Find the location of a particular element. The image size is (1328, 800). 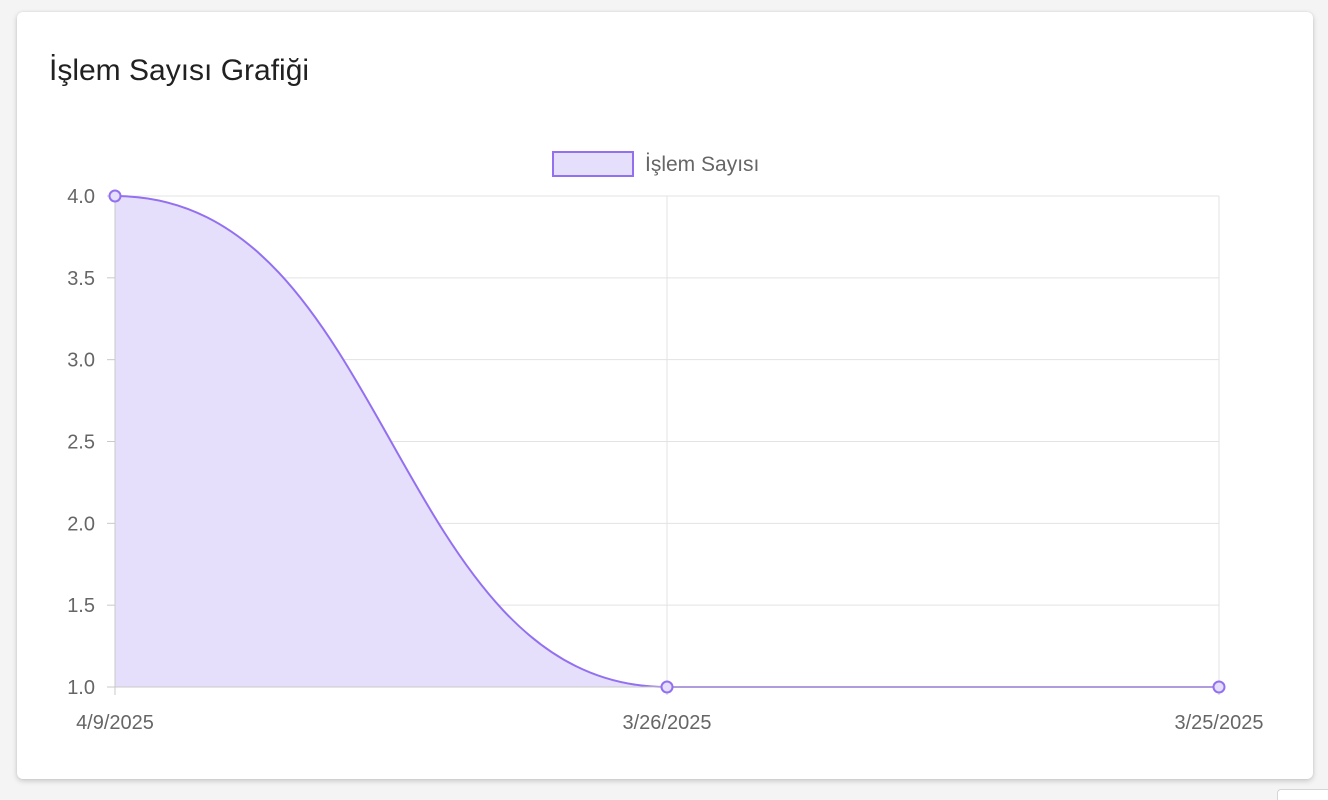

corner-widget is located at coordinates (1302, 794).